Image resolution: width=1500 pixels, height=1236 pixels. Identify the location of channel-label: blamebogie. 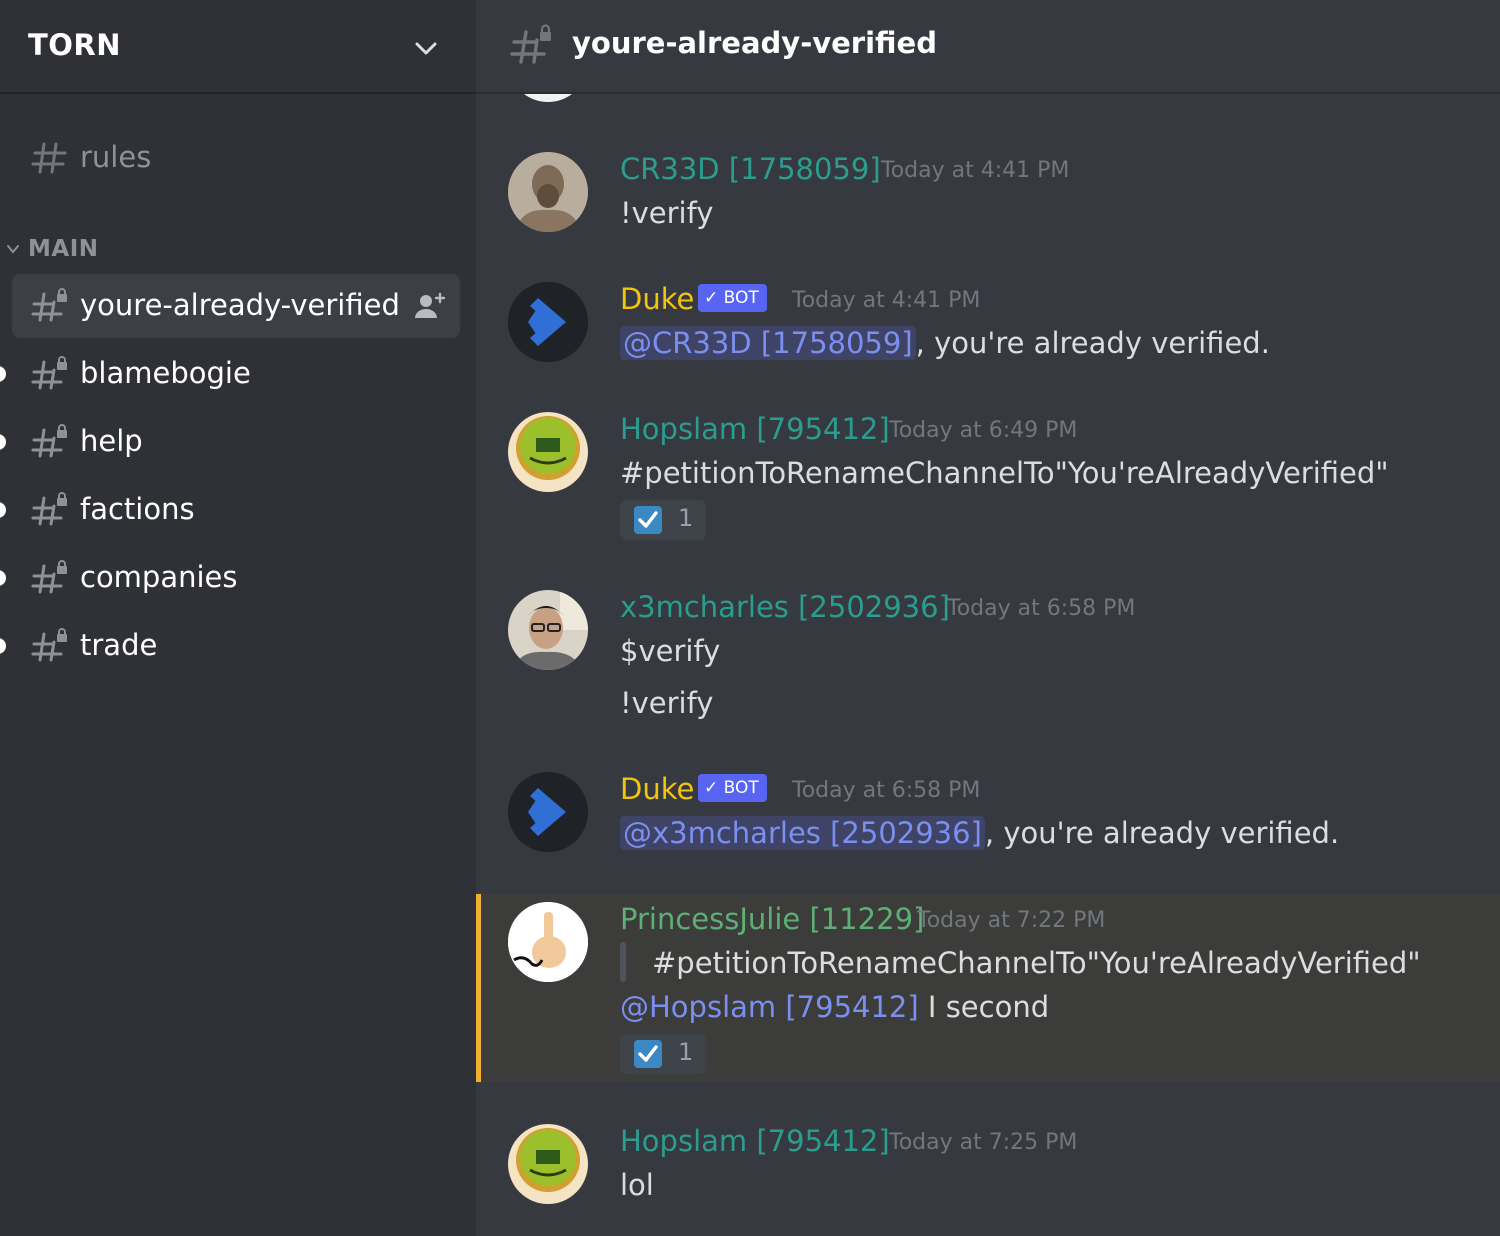
(165, 373).